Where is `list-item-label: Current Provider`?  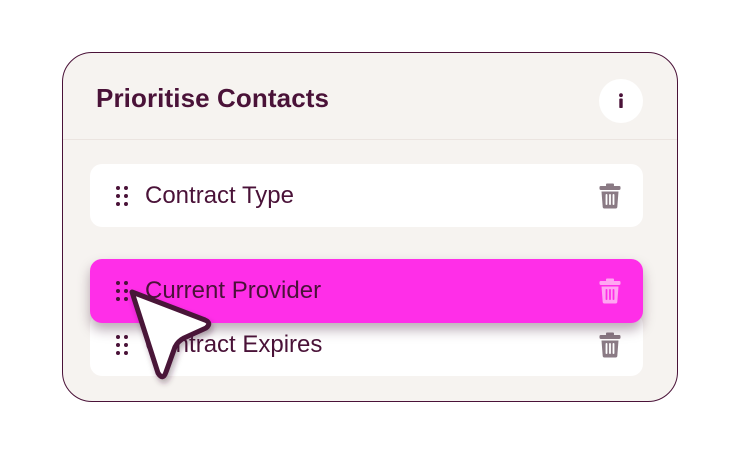 list-item-label: Current Provider is located at coordinates (233, 290).